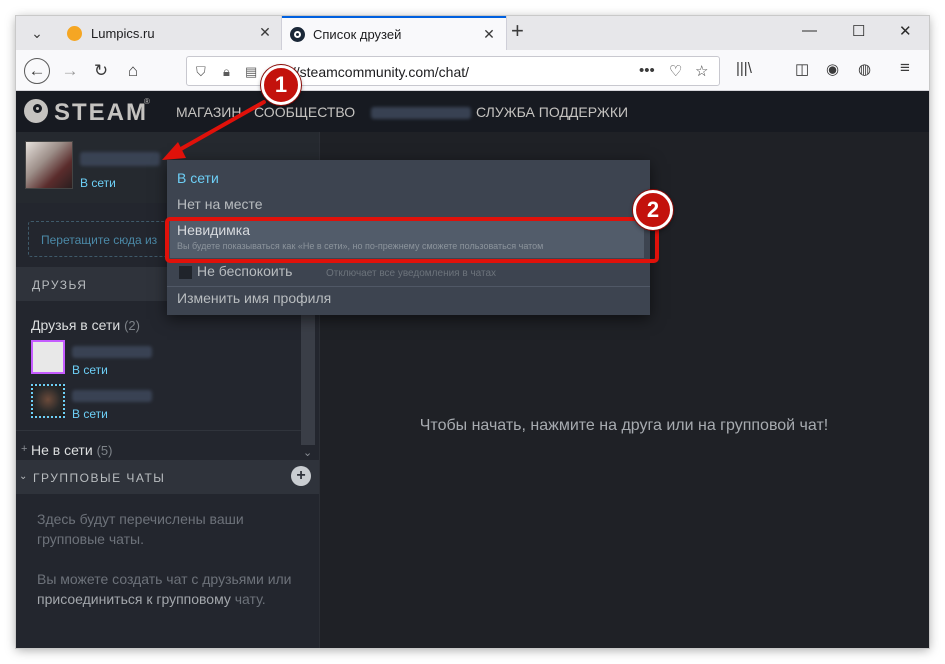 The width and height of the screenshot is (945, 664). What do you see at coordinates (214, 130) in the screenshot?
I see `annotation-arrow` at bounding box center [214, 130].